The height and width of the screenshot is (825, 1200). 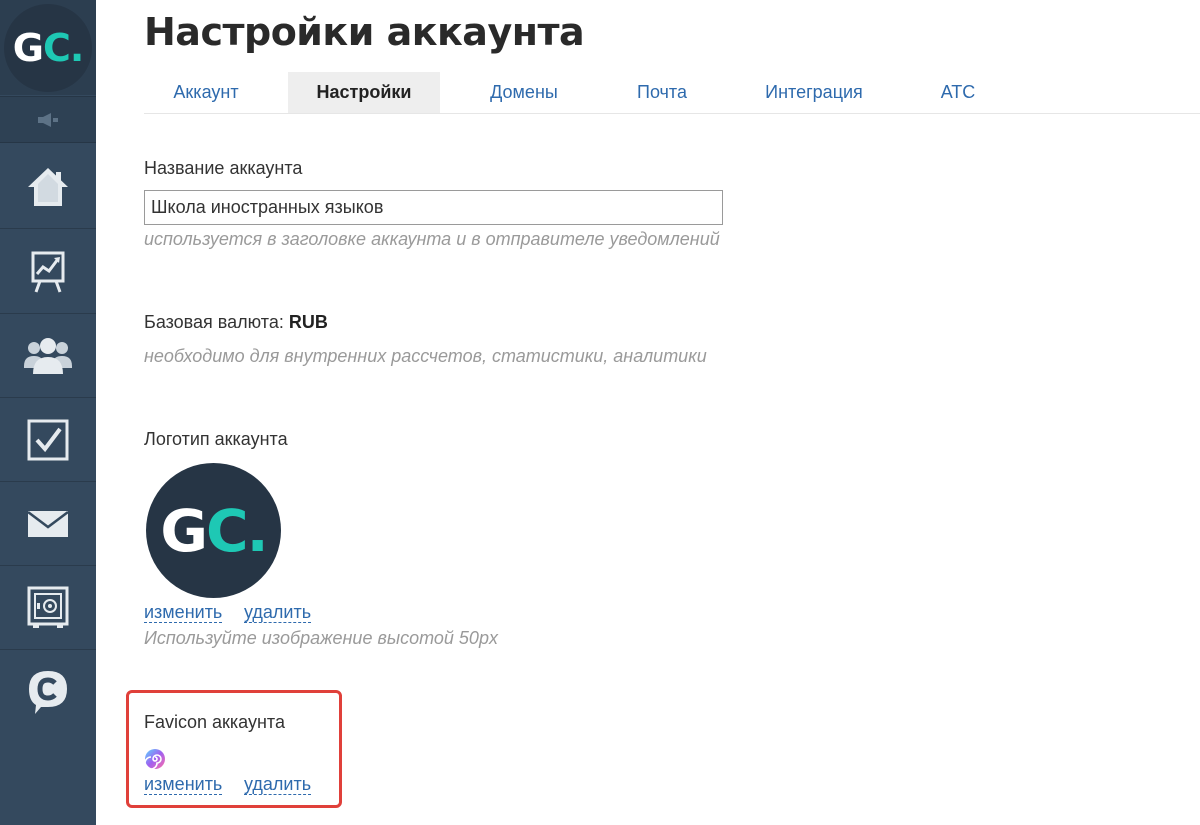 What do you see at coordinates (214, 322) in the screenshot?
I see `currency-label: Базовая валюта:` at bounding box center [214, 322].